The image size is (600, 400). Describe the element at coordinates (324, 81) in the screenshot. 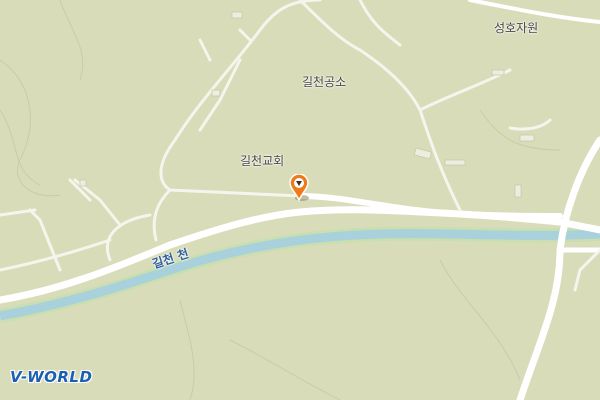

I see `poi-label-gilcheon-gongso: 길천공소` at that location.